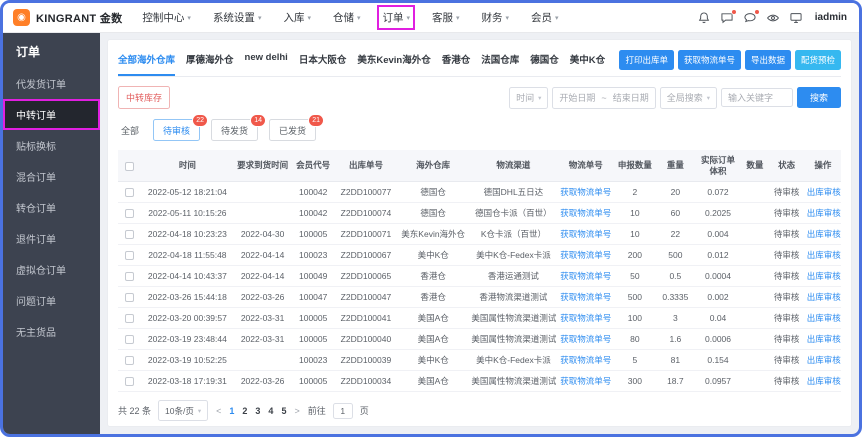 The width and height of the screenshot is (862, 437). Describe the element at coordinates (347, 17) in the screenshot. I see `menu-item-storage: 仓储 ▾` at that location.